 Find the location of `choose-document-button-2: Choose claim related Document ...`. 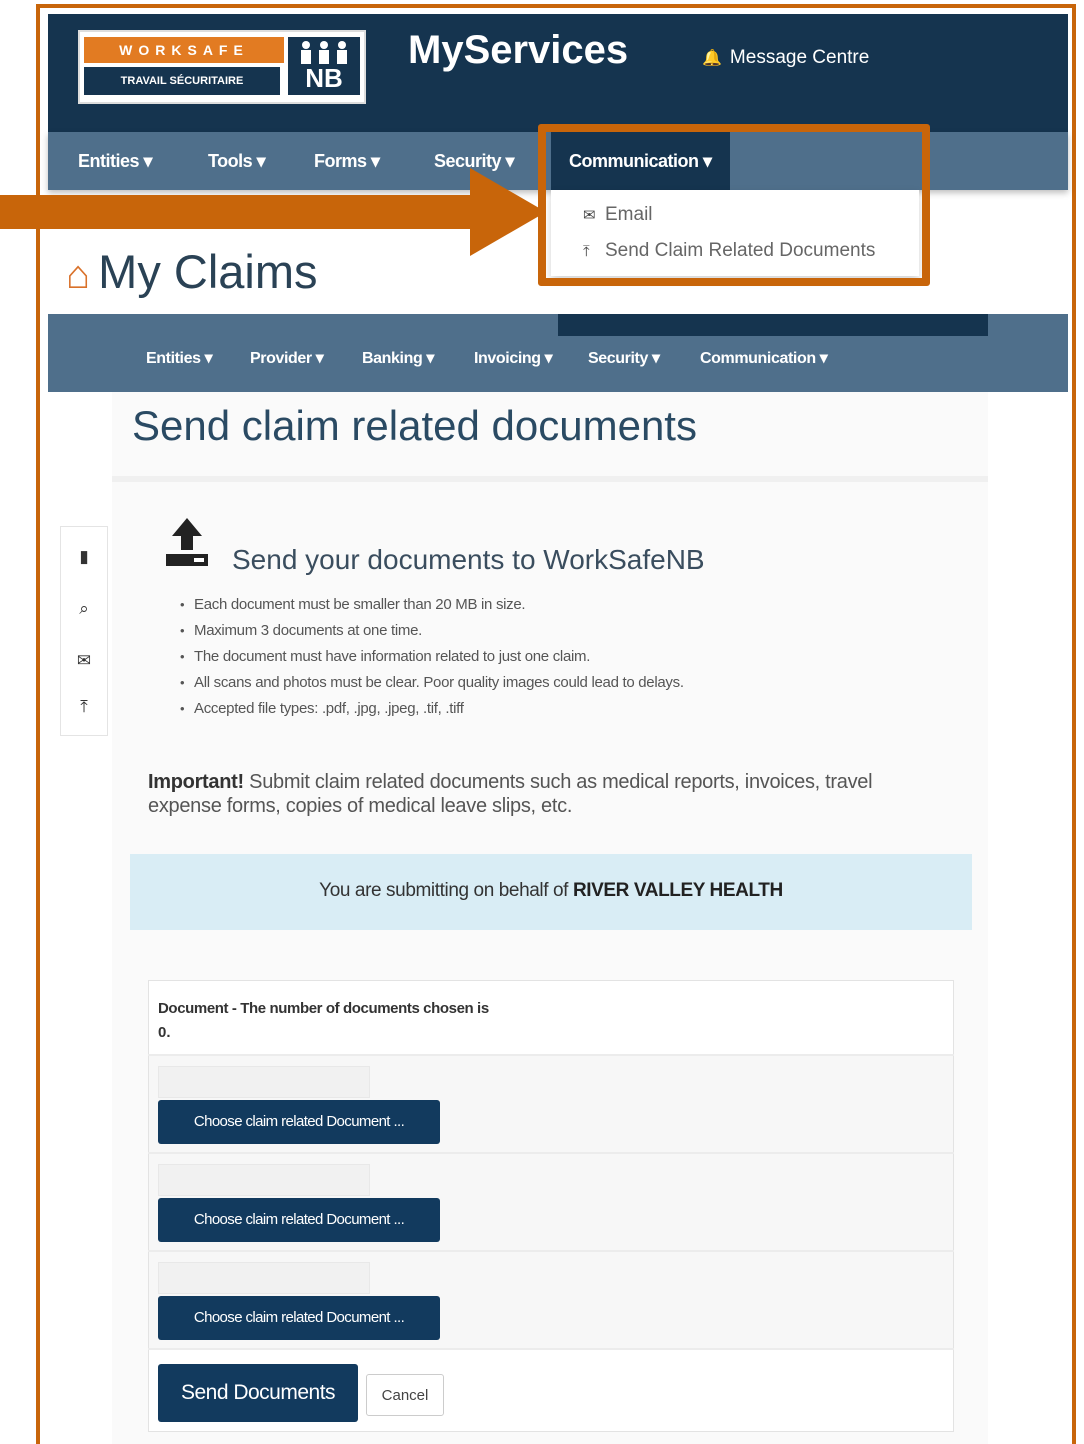

choose-document-button-2: Choose claim related Document ... is located at coordinates (299, 1220).